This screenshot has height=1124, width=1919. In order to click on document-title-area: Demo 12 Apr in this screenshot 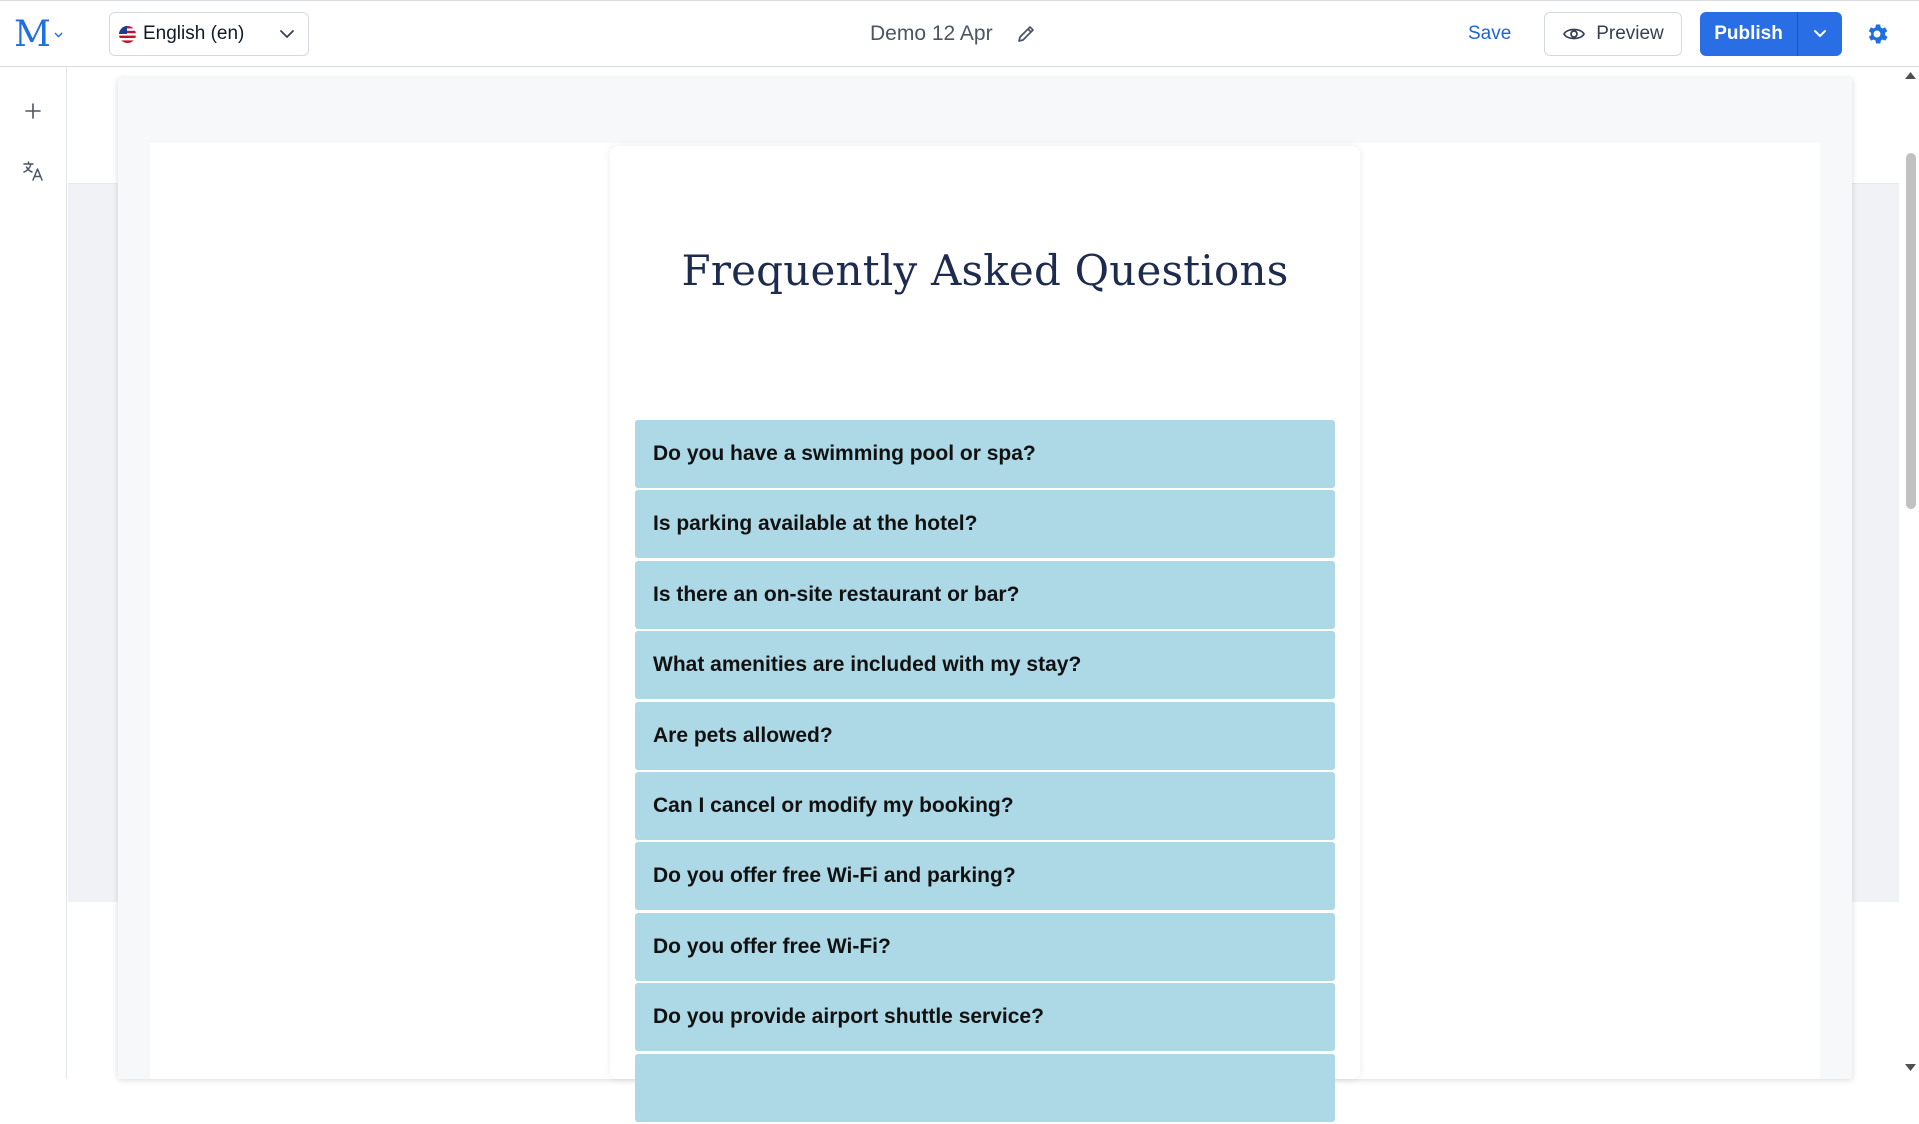, I will do `click(953, 34)`.